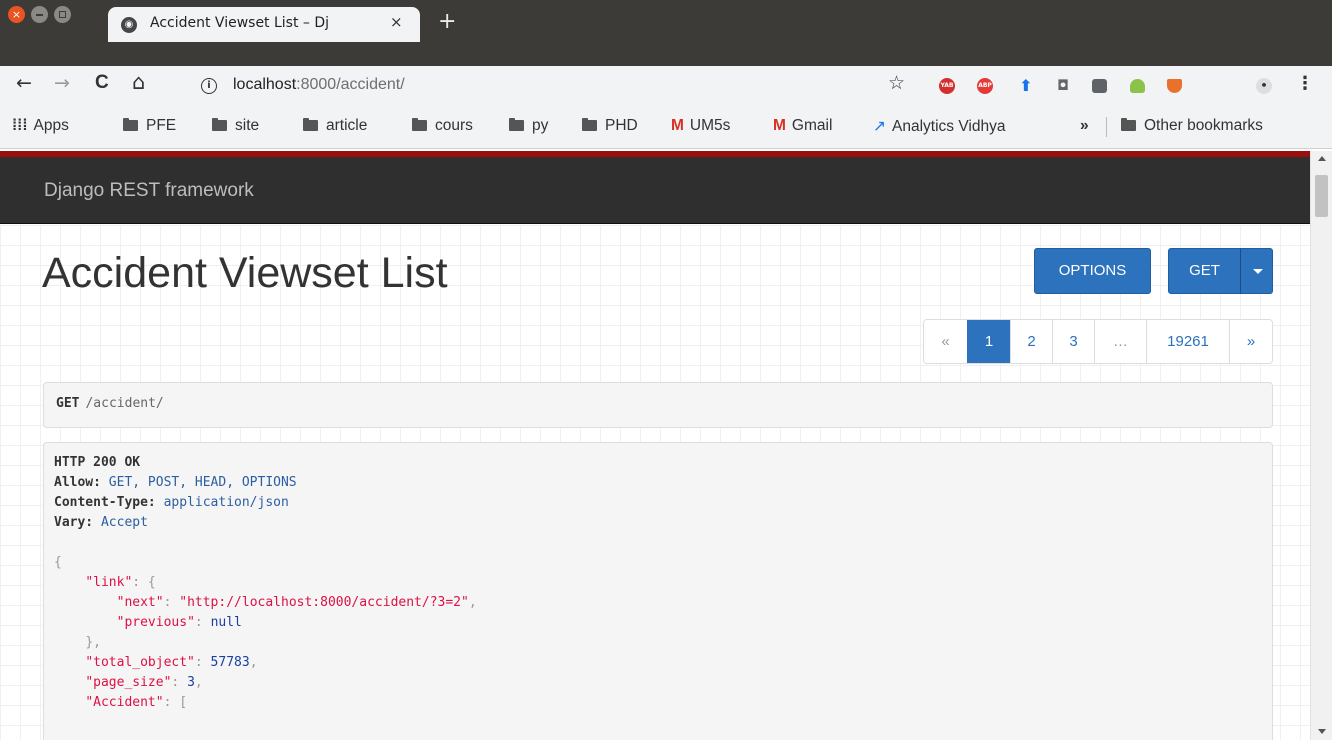 The height and width of the screenshot is (740, 1332). Describe the element at coordinates (947, 86) in the screenshot. I see `yab-extension-icon: YAB` at that location.